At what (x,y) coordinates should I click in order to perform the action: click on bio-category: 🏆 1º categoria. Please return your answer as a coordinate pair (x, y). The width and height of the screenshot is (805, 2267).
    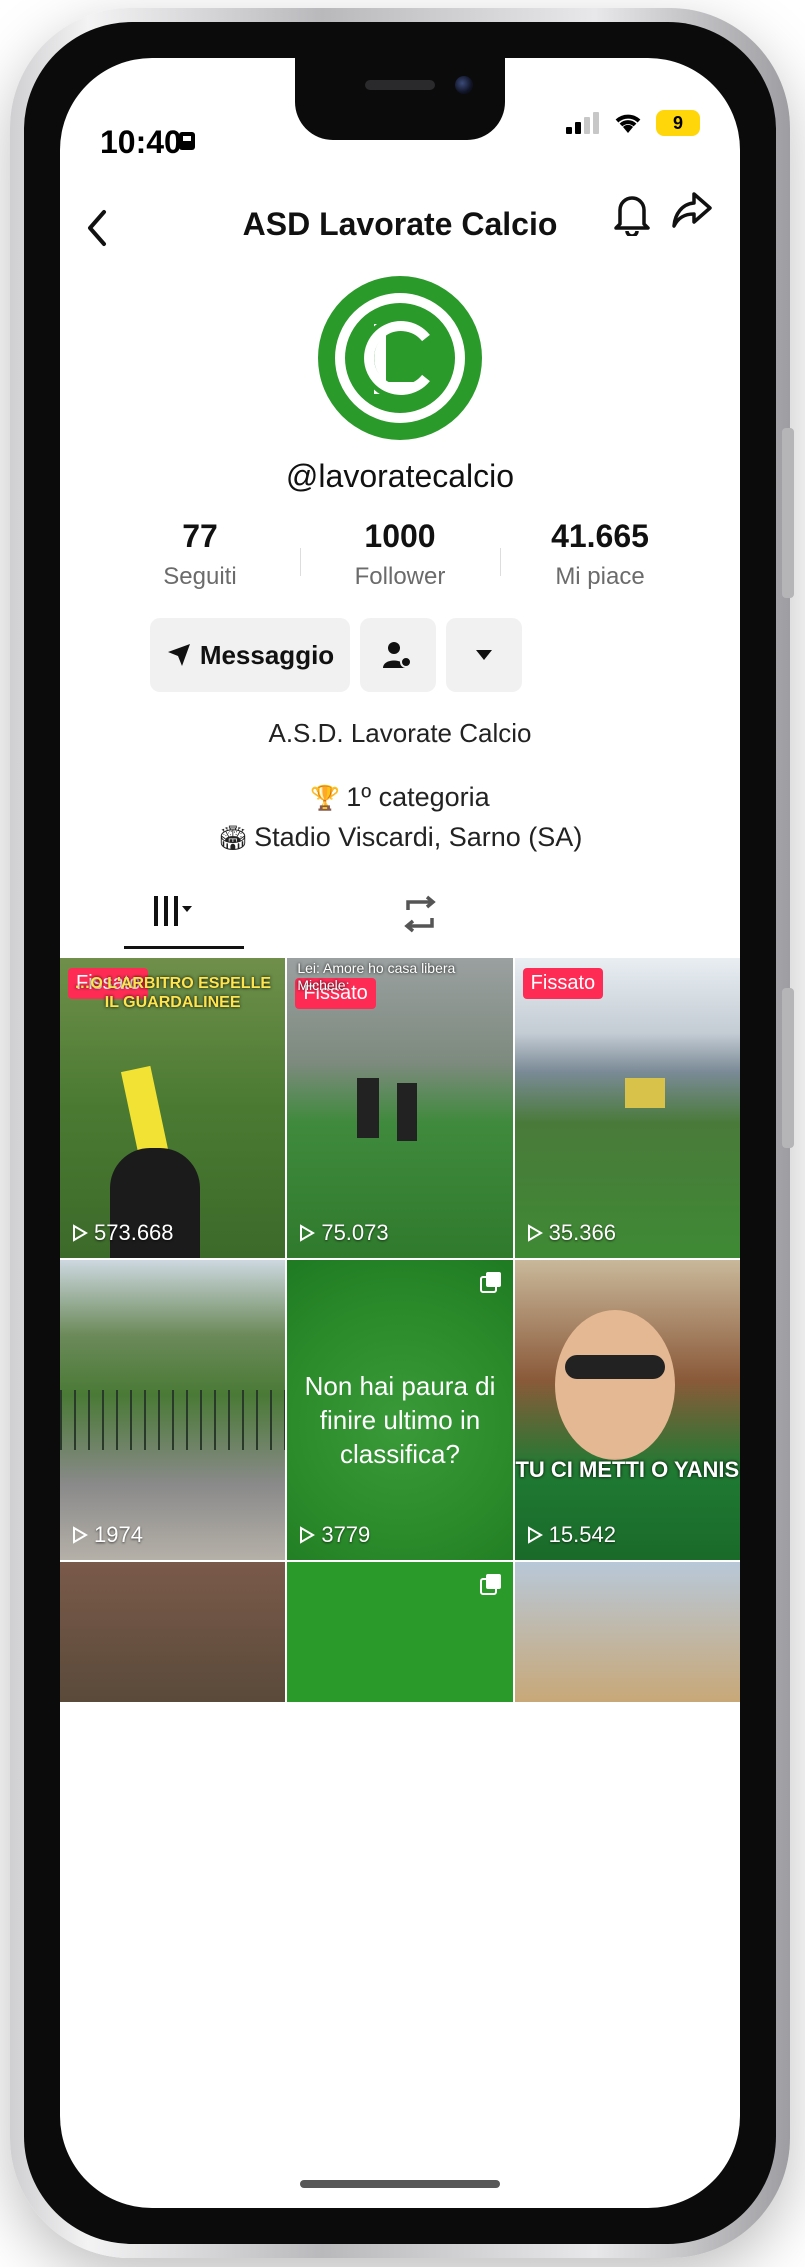
    Looking at the image, I should click on (400, 797).